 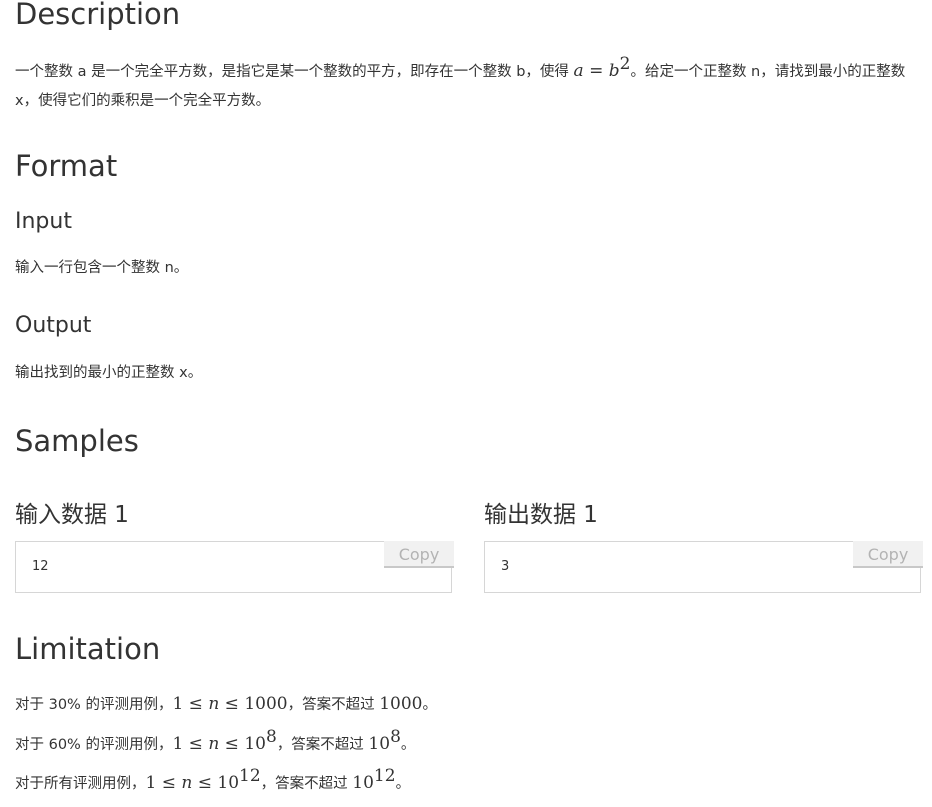 I want to click on sample-input-label: 输入数据 1, so click(x=72, y=515).